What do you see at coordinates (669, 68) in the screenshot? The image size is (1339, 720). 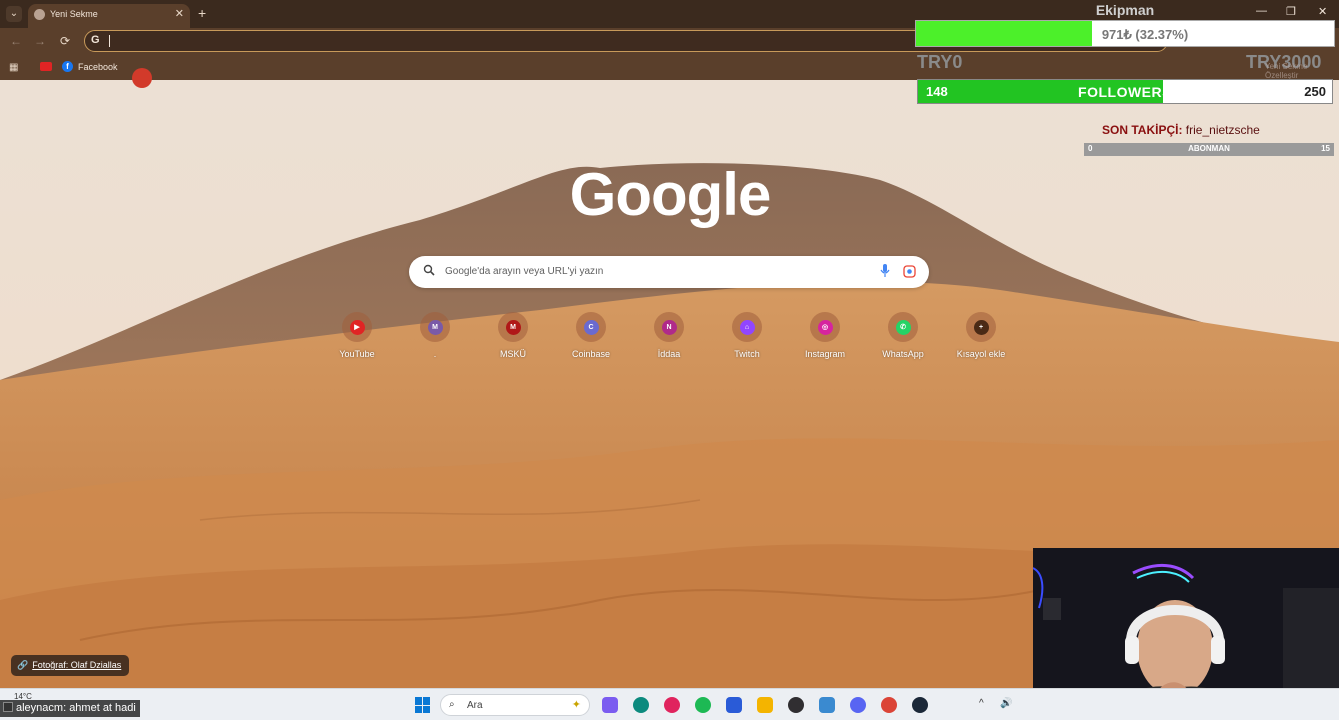 I see `bookmarks-bar: ▦ f Facebook` at bounding box center [669, 68].